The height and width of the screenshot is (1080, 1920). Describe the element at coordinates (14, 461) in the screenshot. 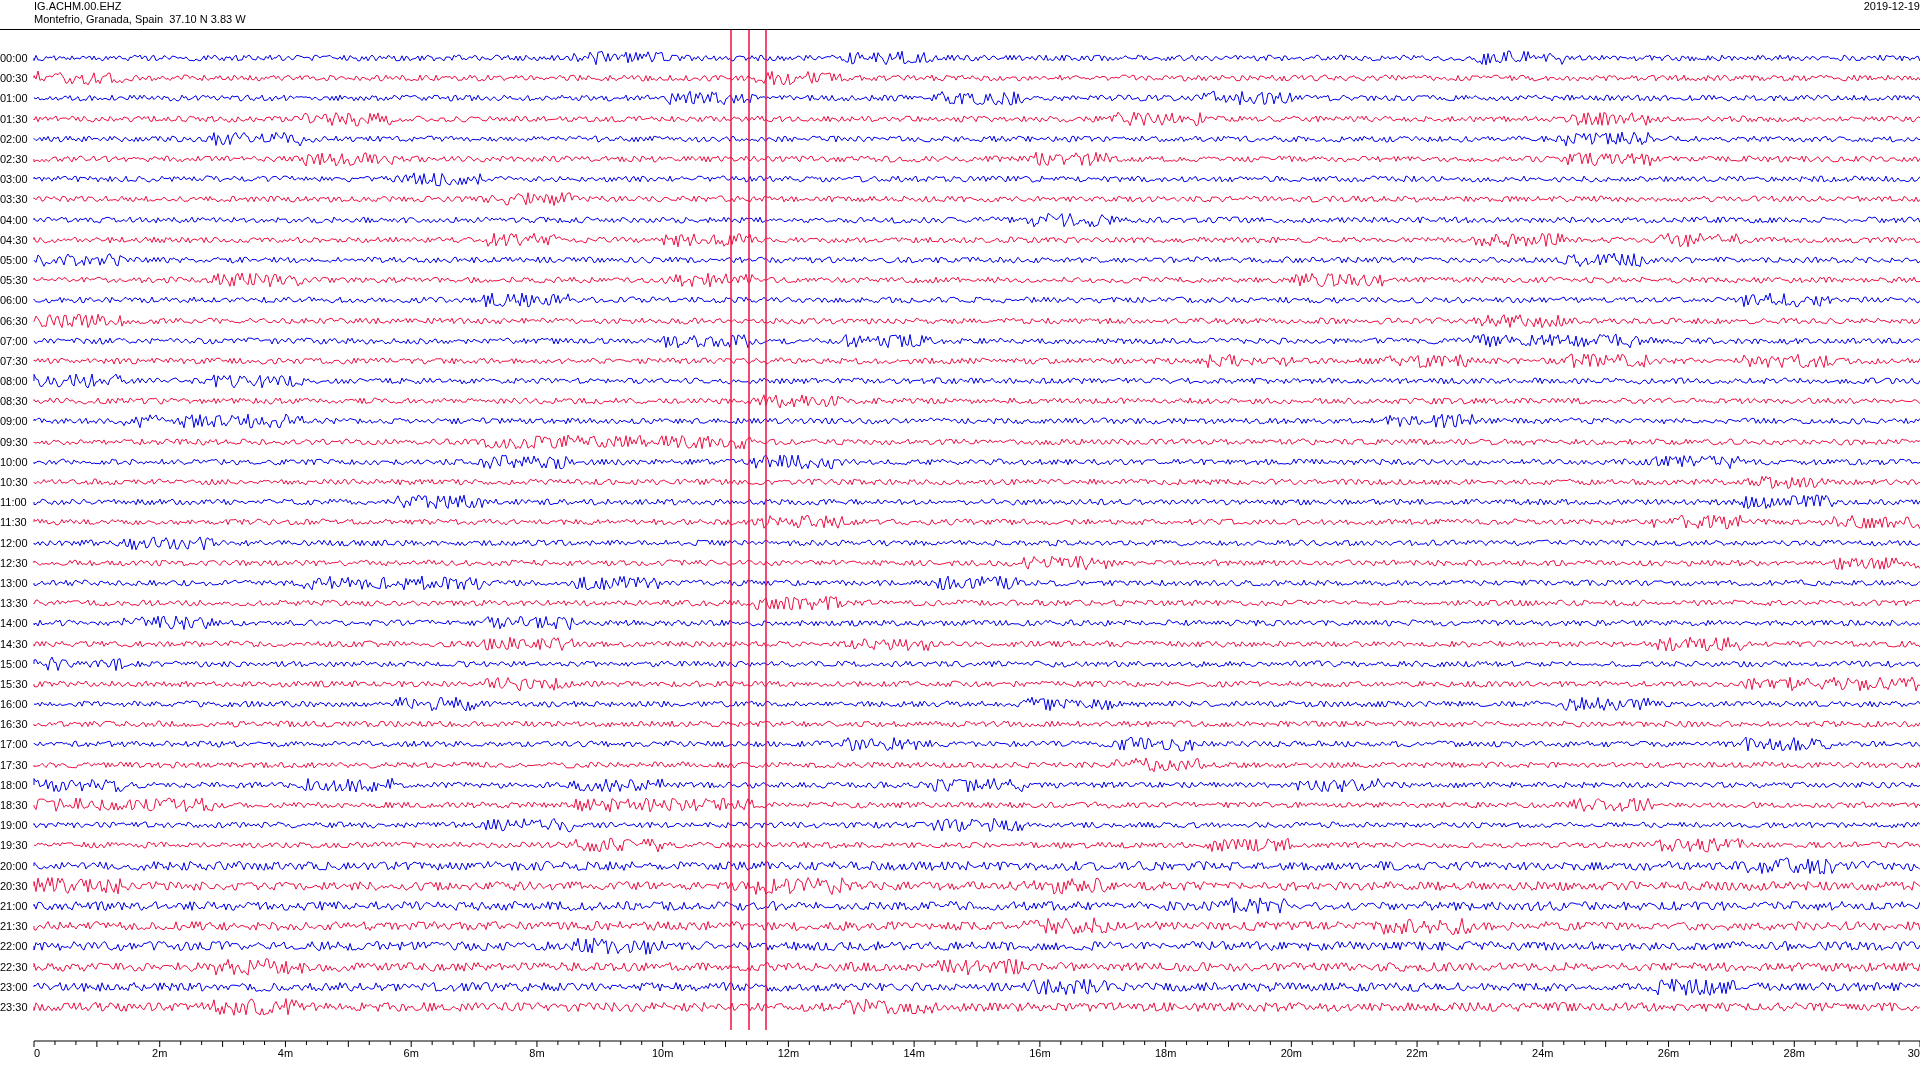

I see `hour-label: 10:00` at that location.